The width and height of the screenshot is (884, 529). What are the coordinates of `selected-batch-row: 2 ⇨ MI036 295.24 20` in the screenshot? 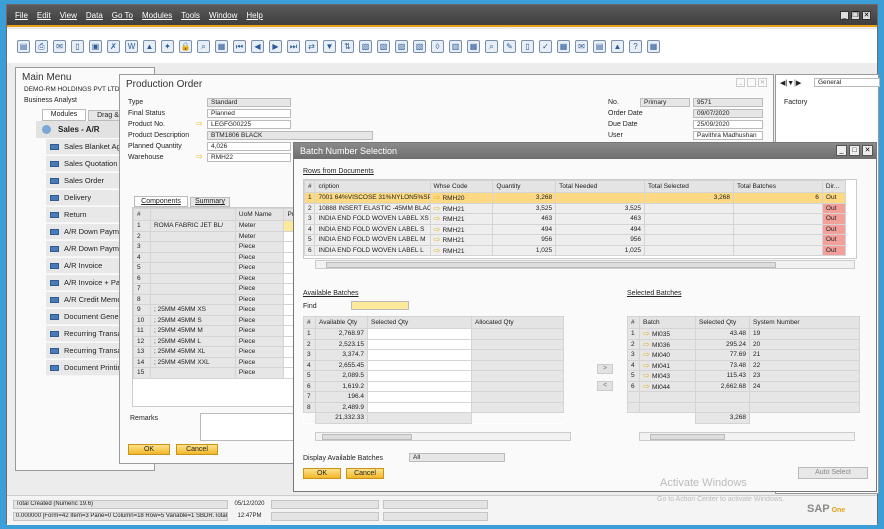 It's located at (743, 344).